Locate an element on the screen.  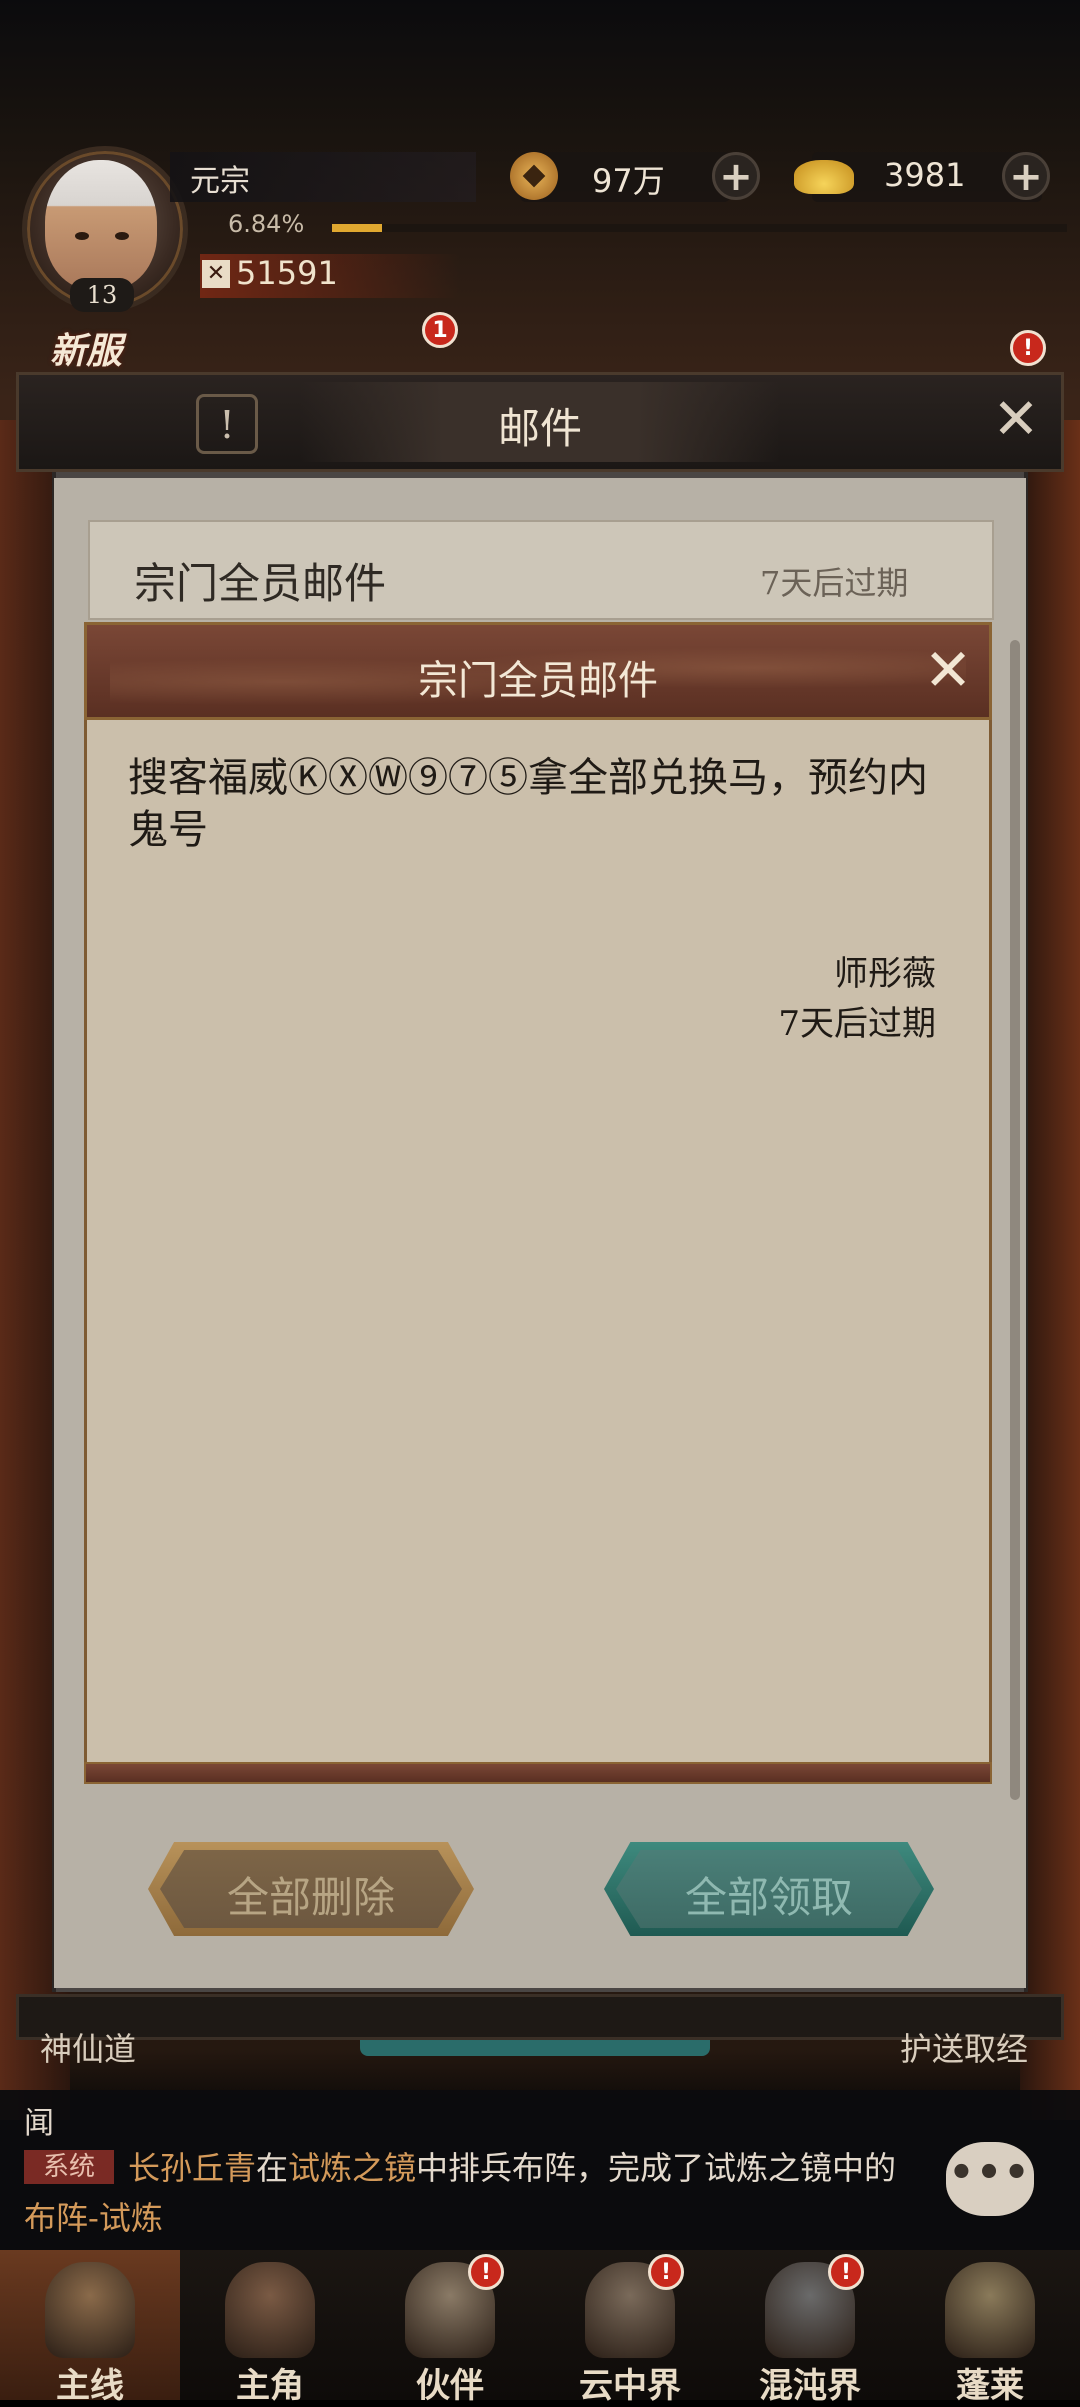
gold-ingot-icon is located at coordinates (824, 177).